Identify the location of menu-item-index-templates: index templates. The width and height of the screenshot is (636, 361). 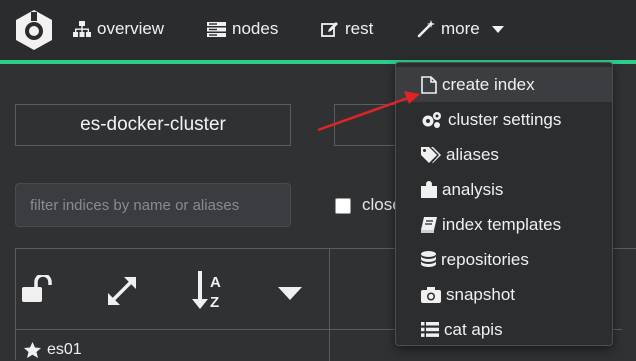
(504, 224).